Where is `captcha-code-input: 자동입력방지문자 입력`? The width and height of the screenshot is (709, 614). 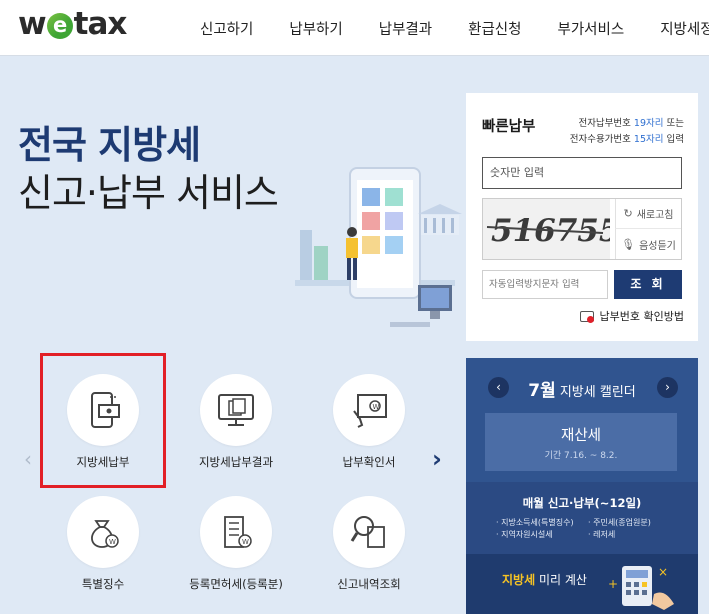
captcha-code-input: 자동입력방지문자 입력 is located at coordinates (545, 284).